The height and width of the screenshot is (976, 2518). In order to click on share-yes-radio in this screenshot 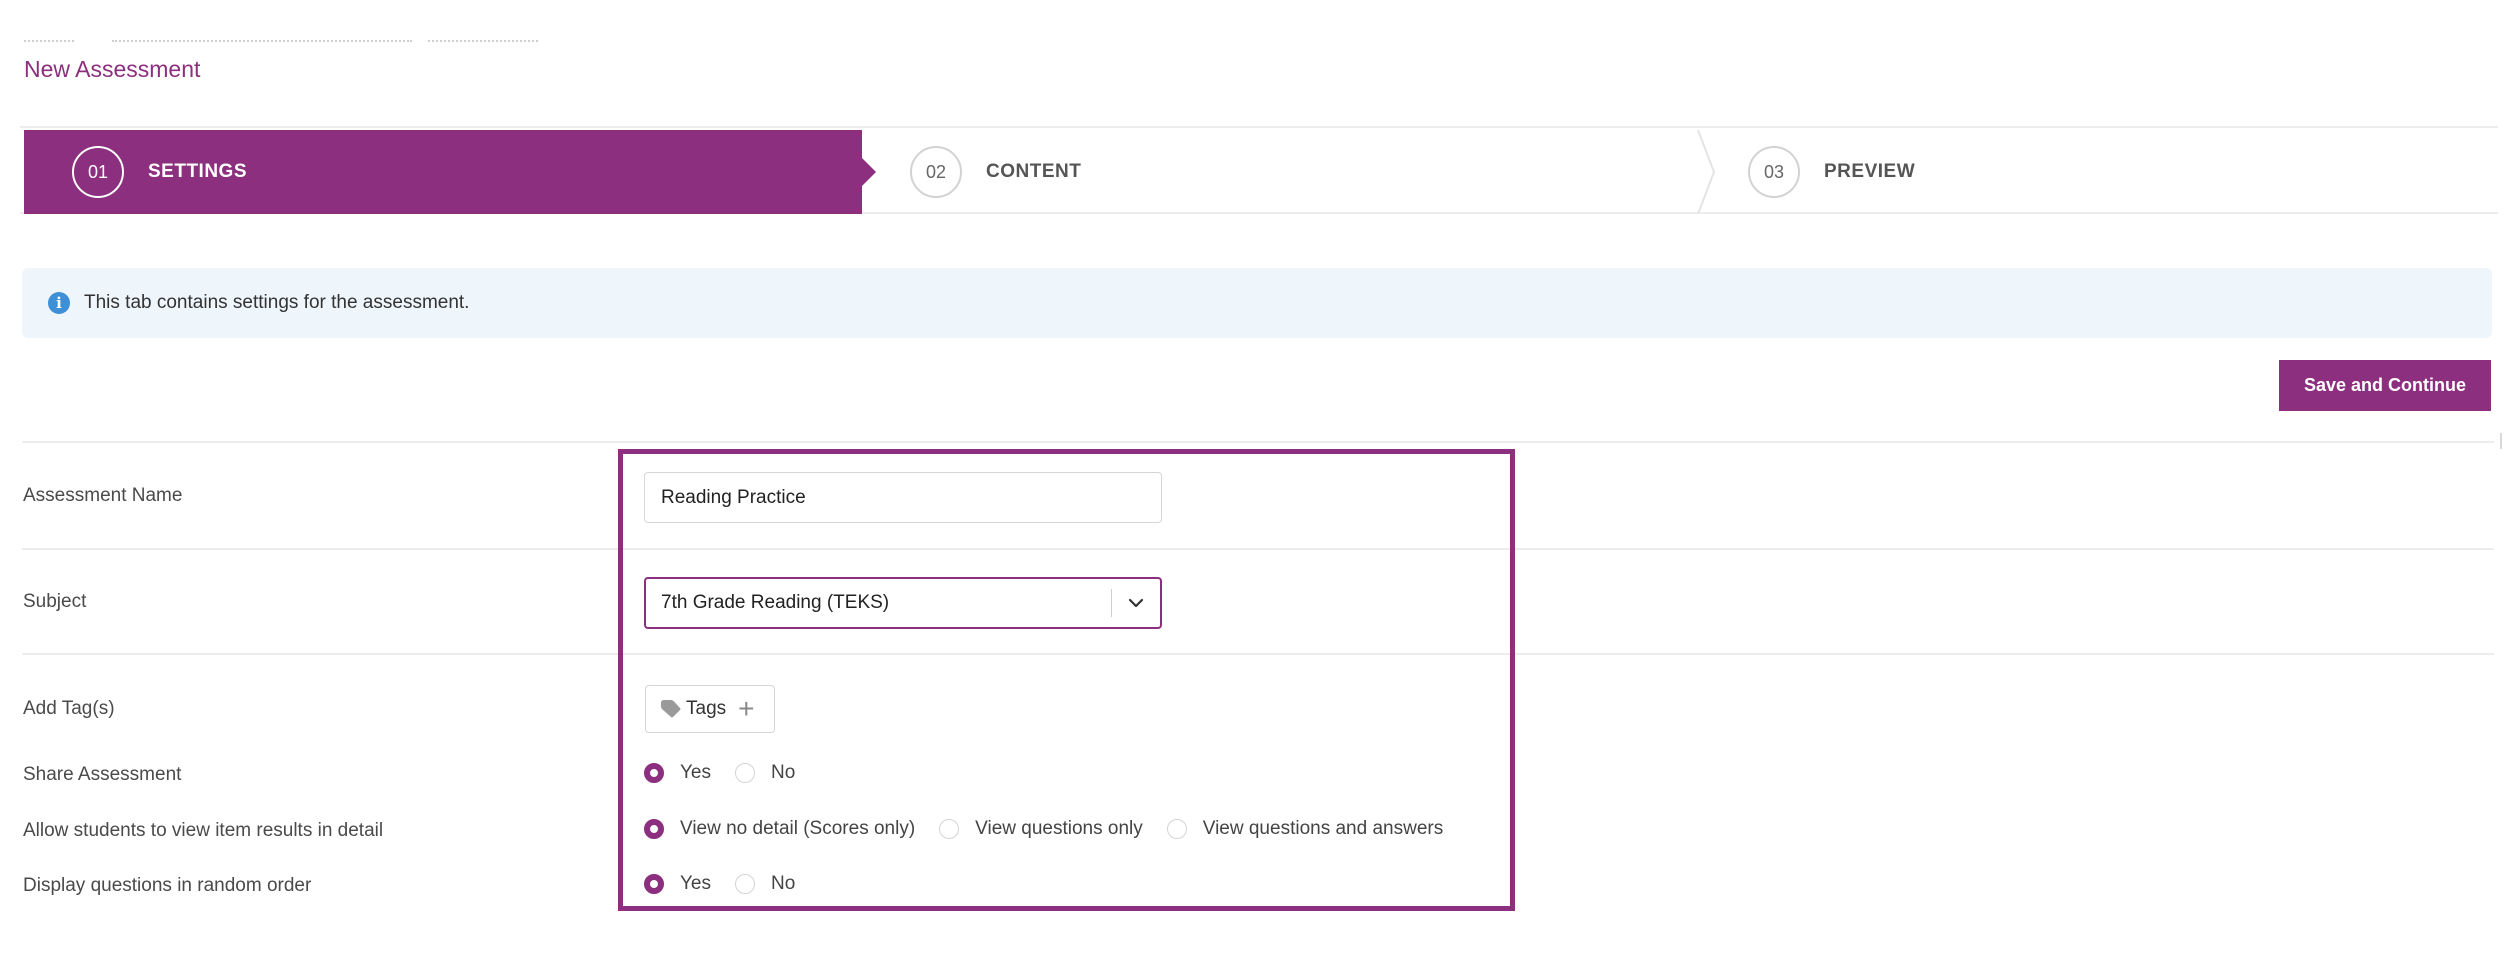, I will do `click(654, 773)`.